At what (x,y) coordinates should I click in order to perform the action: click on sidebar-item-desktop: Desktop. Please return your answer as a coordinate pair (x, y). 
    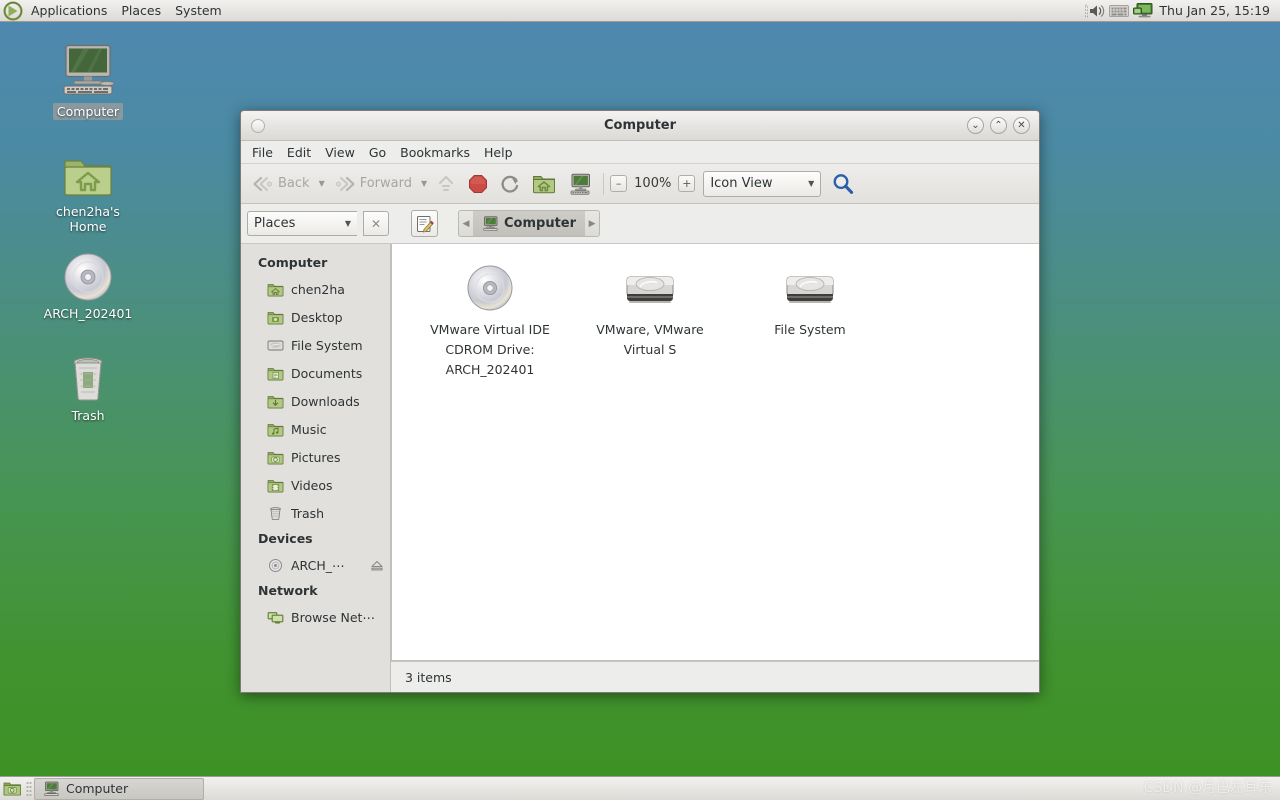
    Looking at the image, I should click on (315, 317).